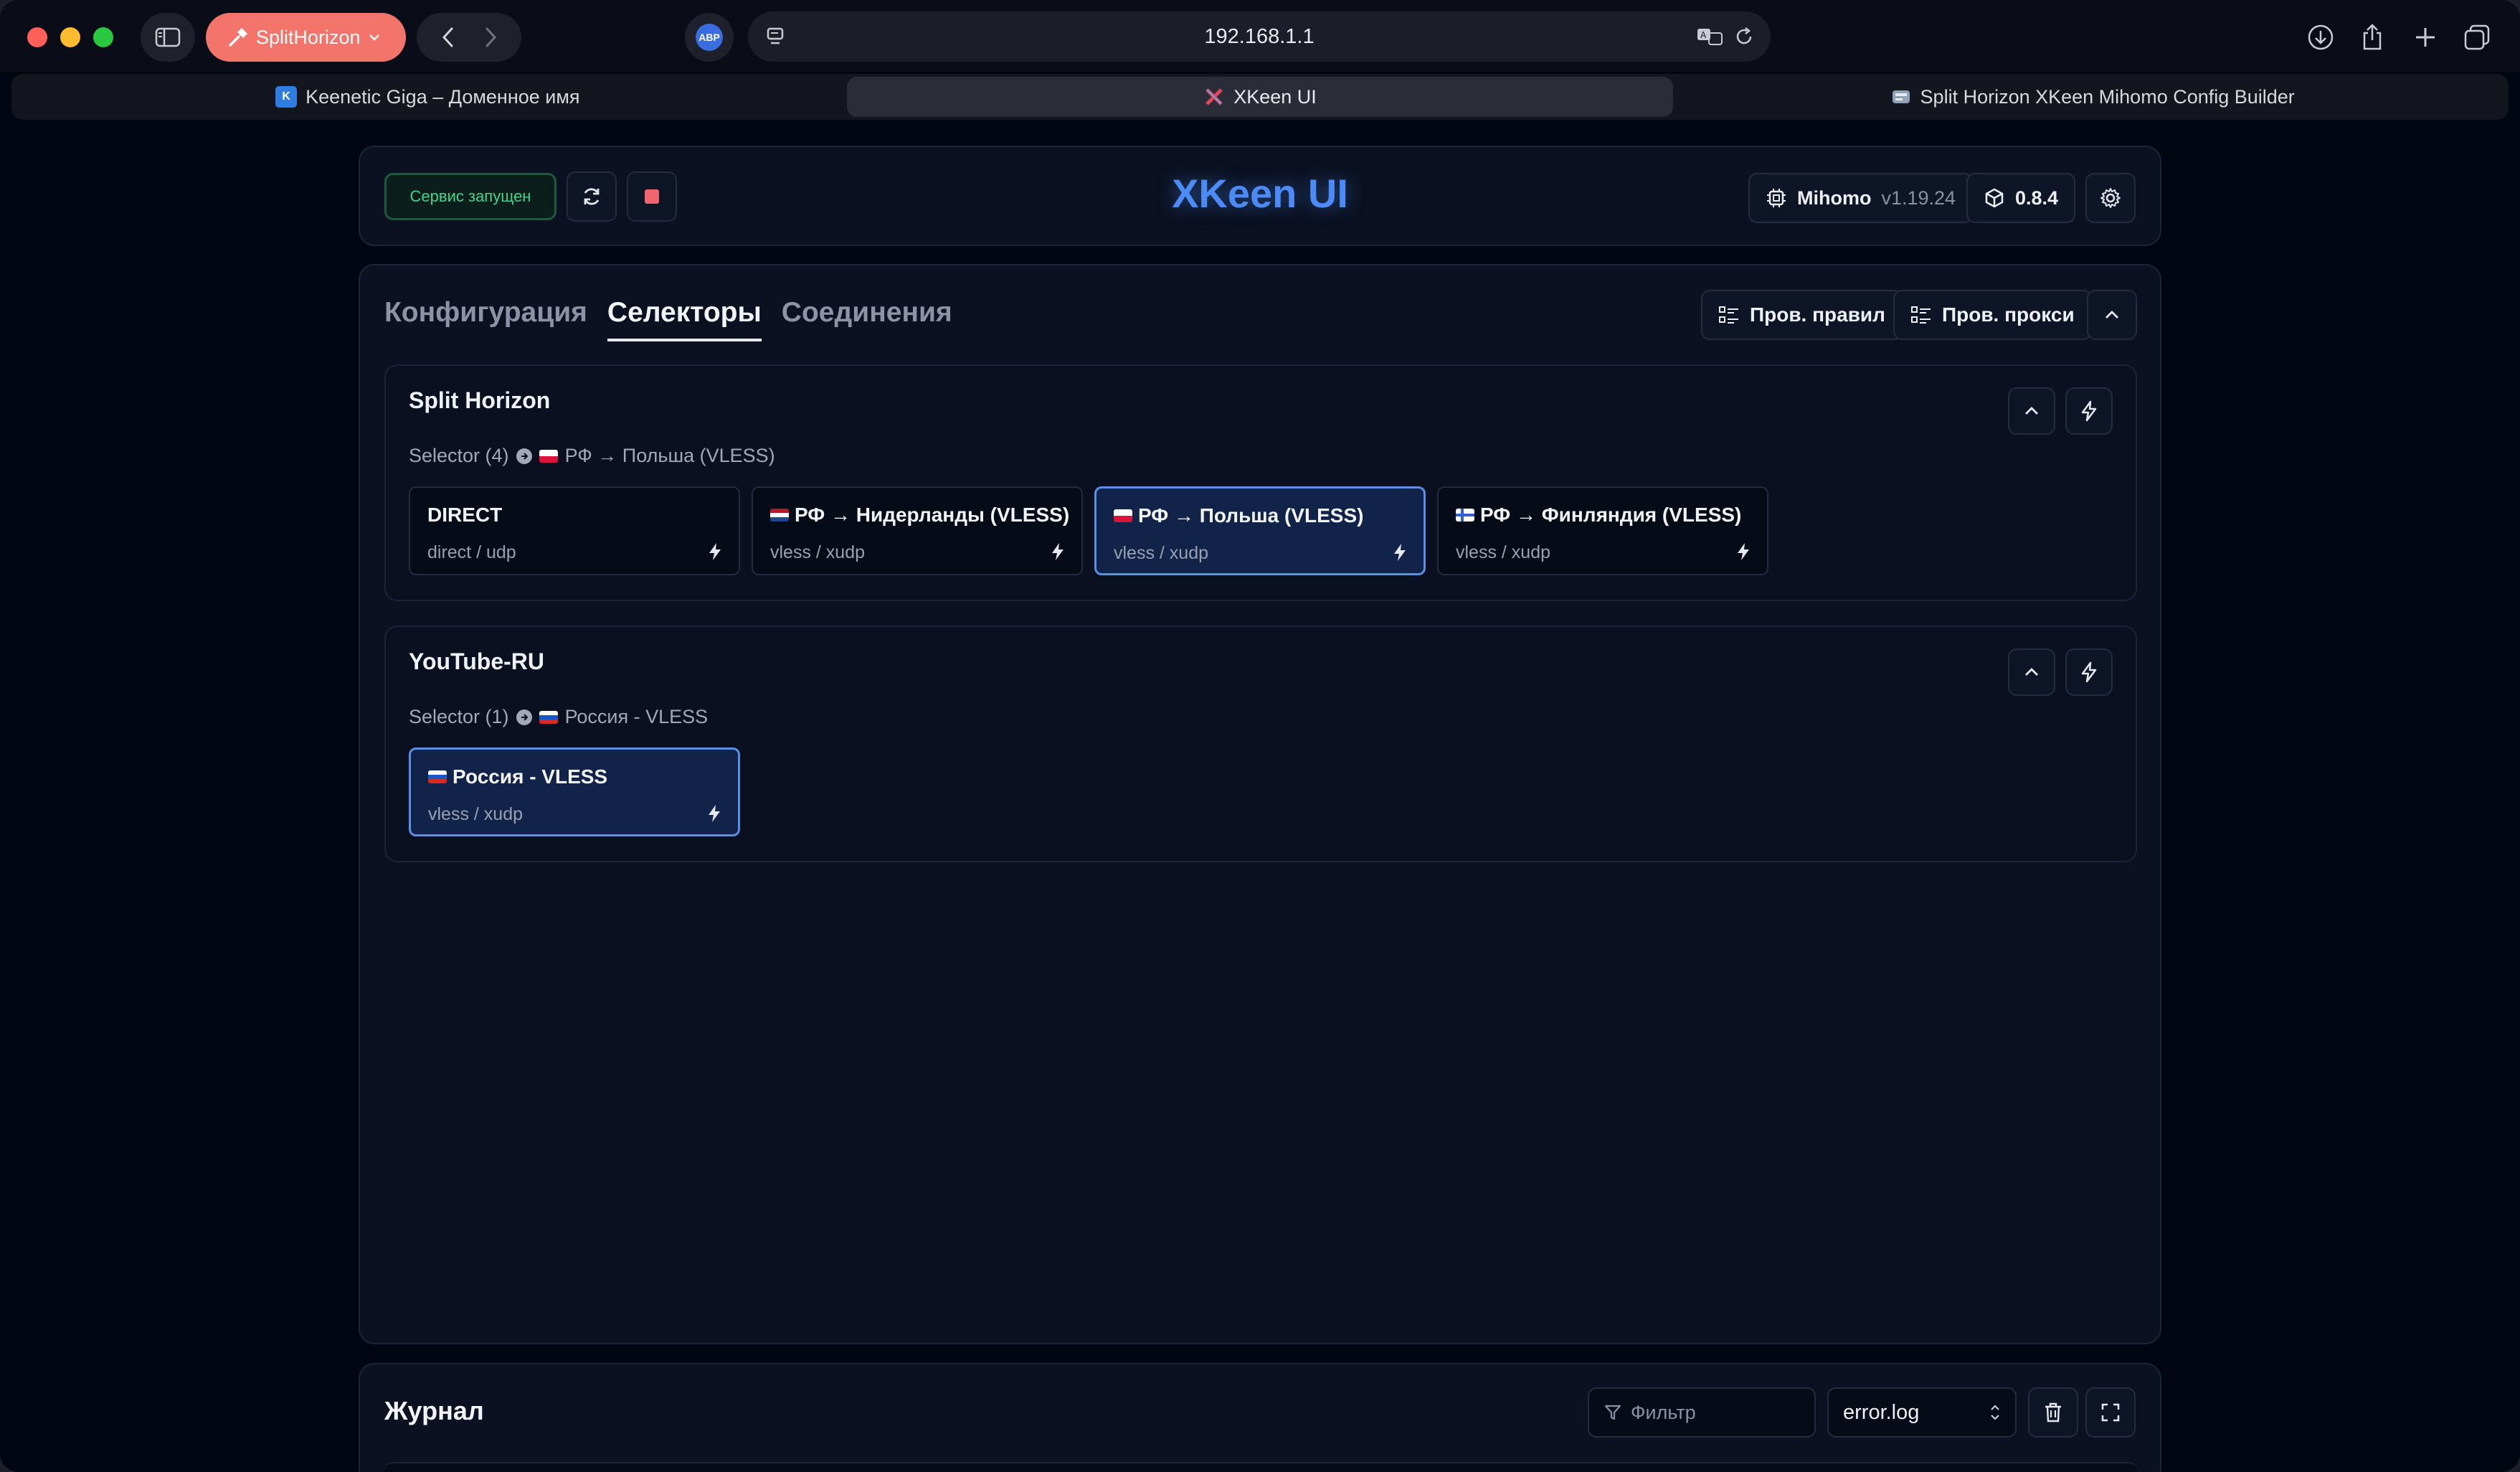 The width and height of the screenshot is (2520, 1472). I want to click on tab-overview-icon, so click(2477, 37).